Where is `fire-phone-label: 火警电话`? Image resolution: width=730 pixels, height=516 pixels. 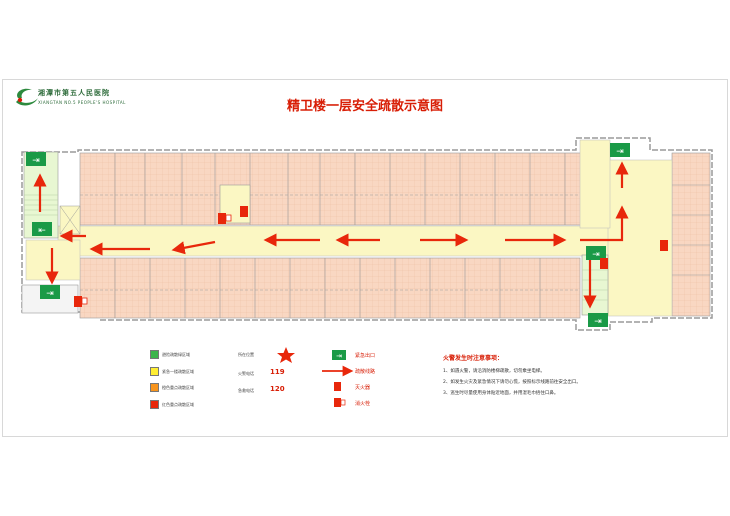 fire-phone-label: 火警电话 is located at coordinates (246, 373).